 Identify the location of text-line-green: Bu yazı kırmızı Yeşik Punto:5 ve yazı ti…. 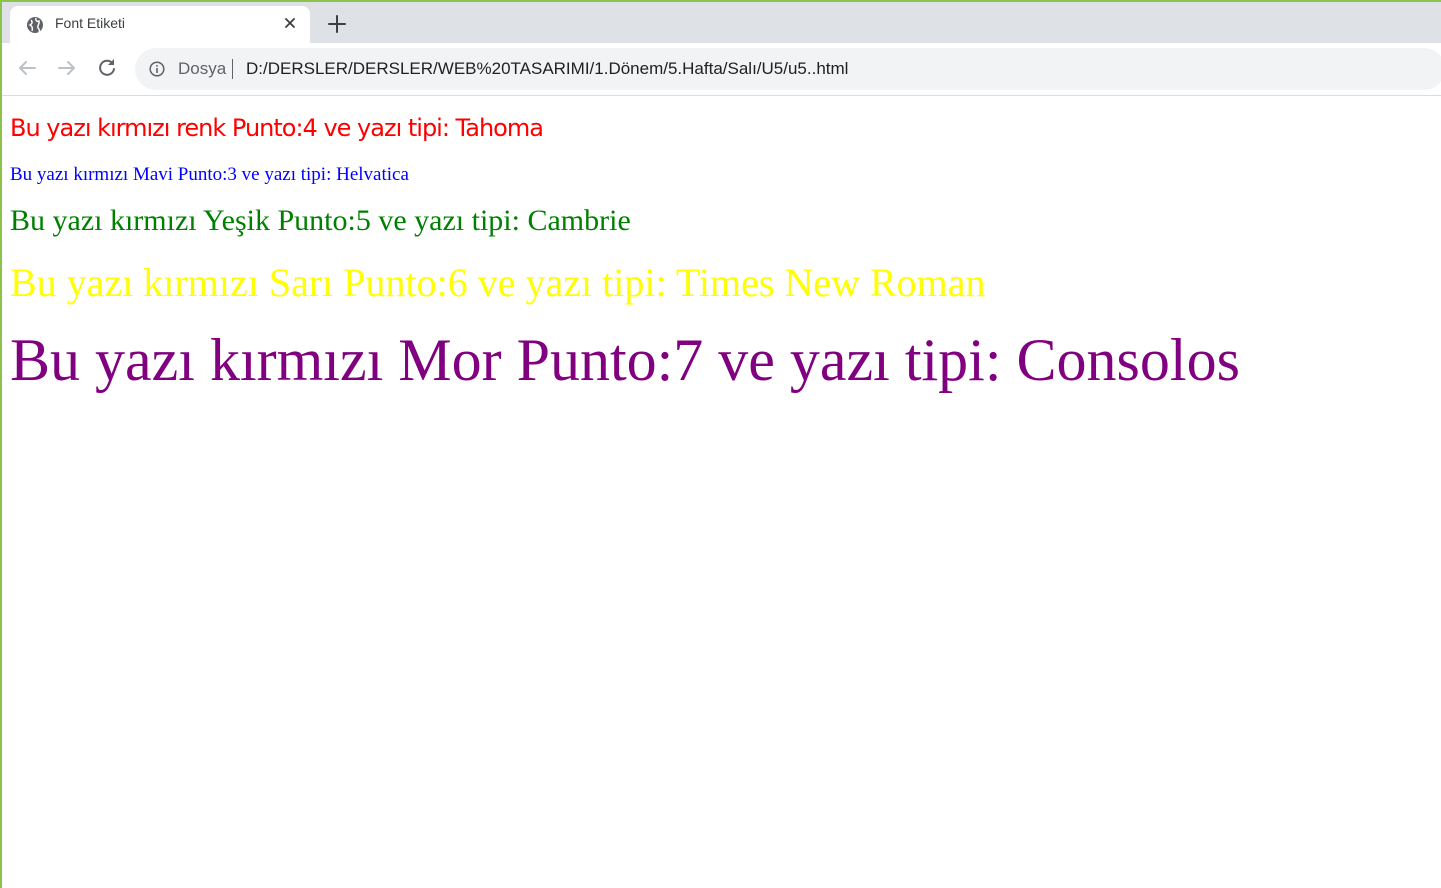
(320, 220).